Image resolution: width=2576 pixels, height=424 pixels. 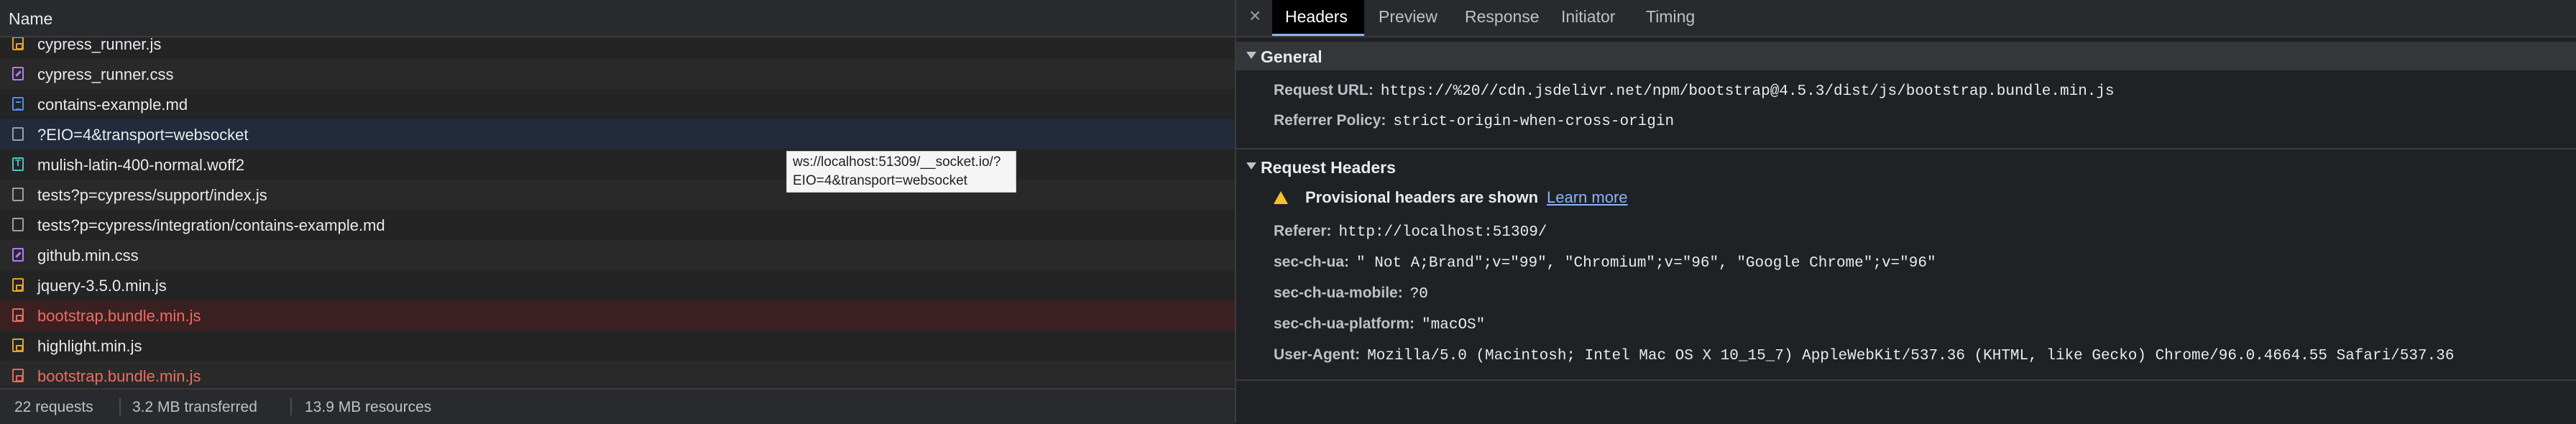 I want to click on sec-ch-ua-mobile-value: ?0, so click(x=1419, y=294).